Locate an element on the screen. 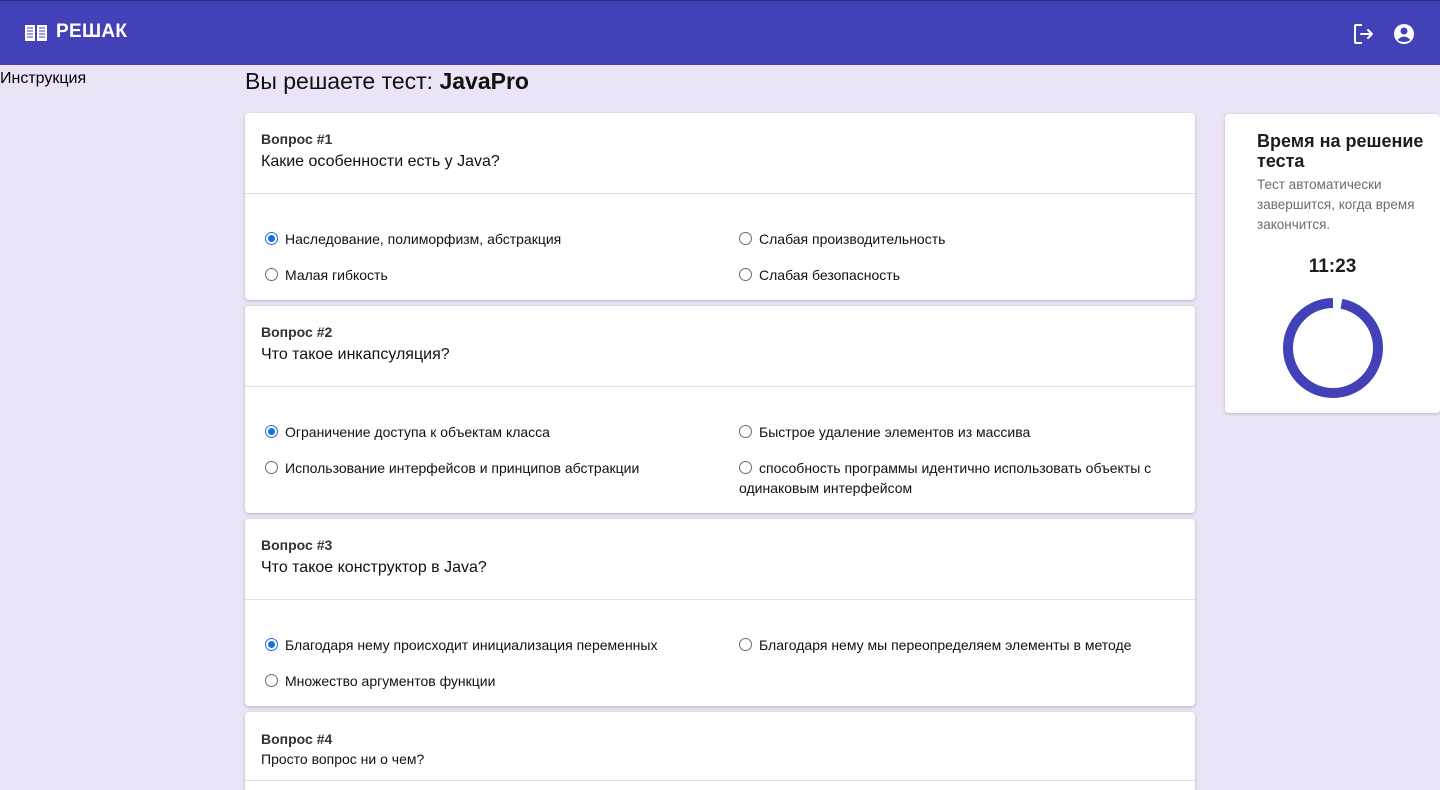 This screenshot has height=790, width=1440. question-text: Какие особенности есть у Java? is located at coordinates (380, 161).